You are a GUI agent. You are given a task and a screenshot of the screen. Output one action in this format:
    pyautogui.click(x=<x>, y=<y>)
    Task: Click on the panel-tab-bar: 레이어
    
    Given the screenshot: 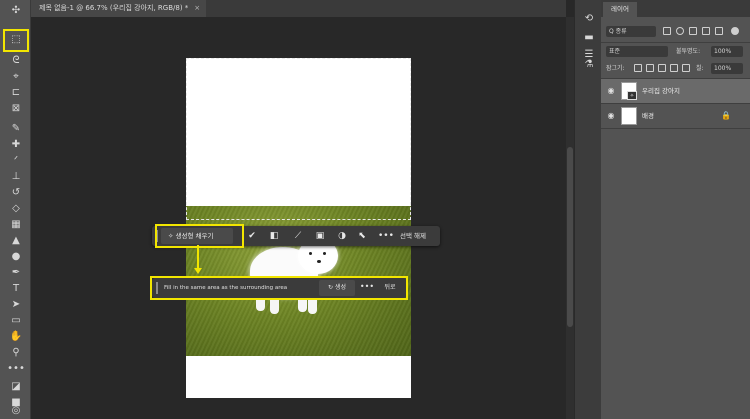 What is the action you would take?
    pyautogui.click(x=675, y=8)
    